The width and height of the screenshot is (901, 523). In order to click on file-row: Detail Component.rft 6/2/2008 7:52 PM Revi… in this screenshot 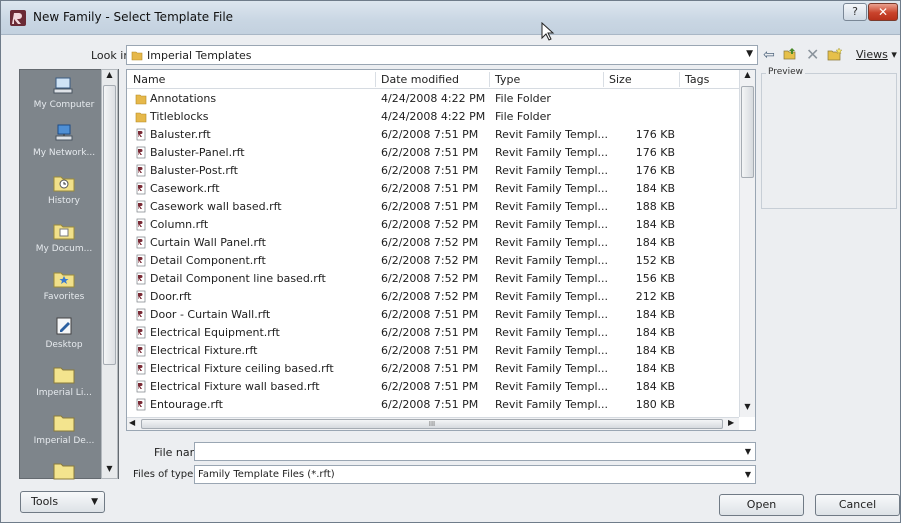, I will do `click(433, 261)`.